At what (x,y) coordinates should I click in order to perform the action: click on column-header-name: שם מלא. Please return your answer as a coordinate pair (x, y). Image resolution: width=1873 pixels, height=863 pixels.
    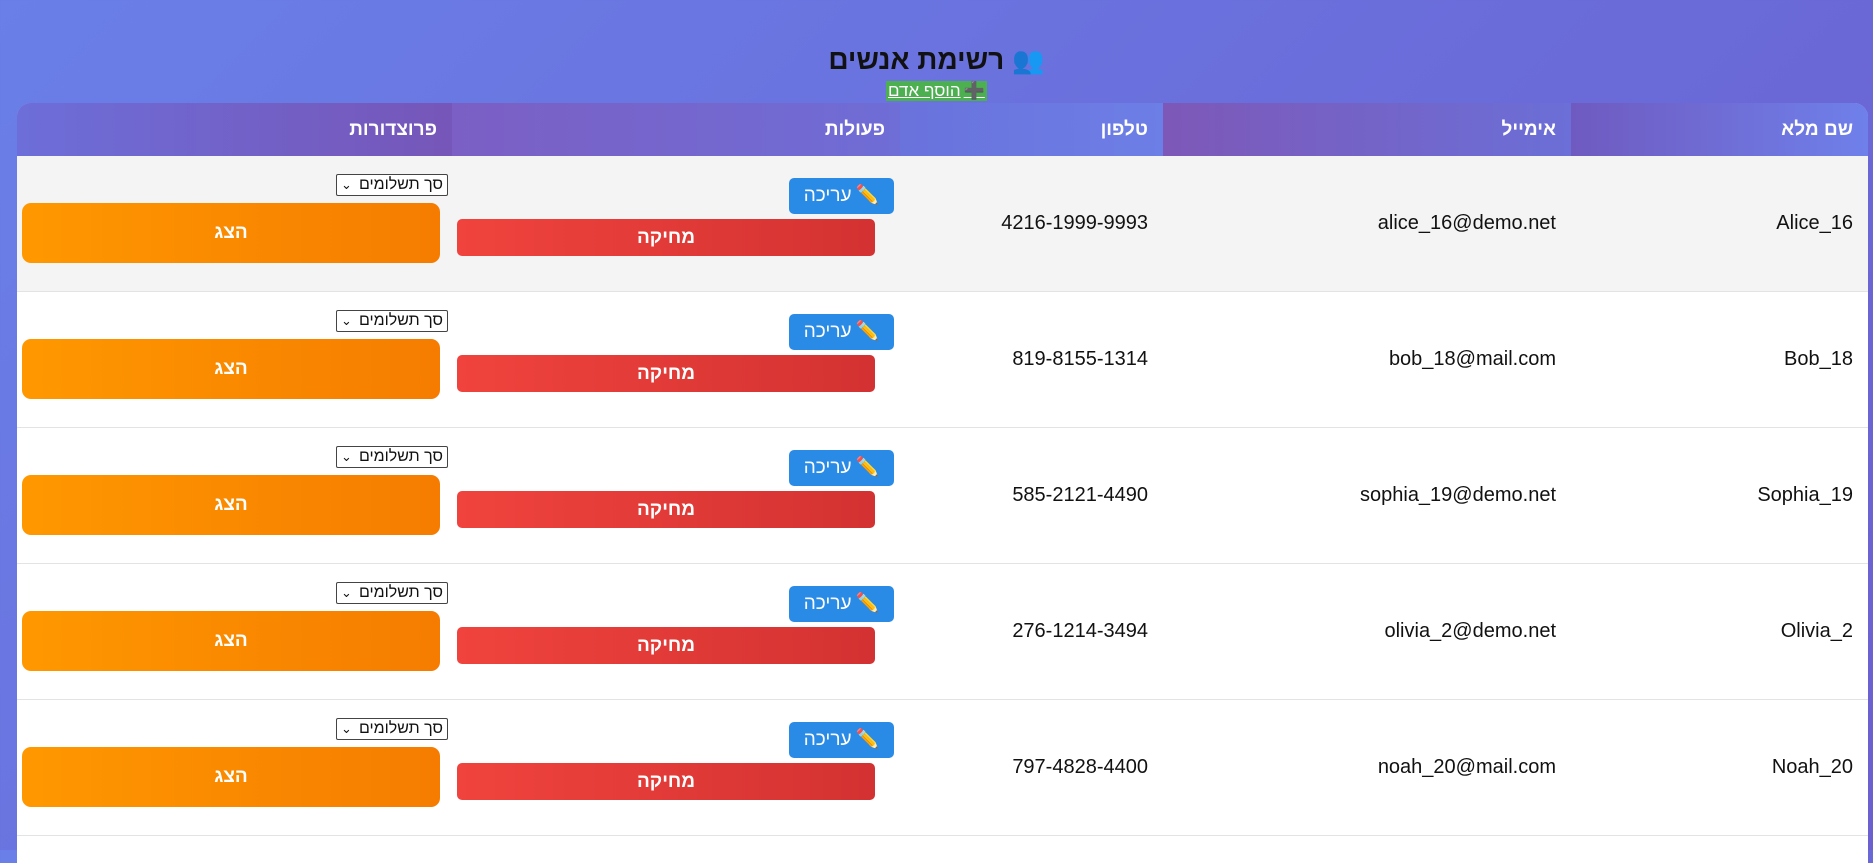
    Looking at the image, I should click on (1719, 129).